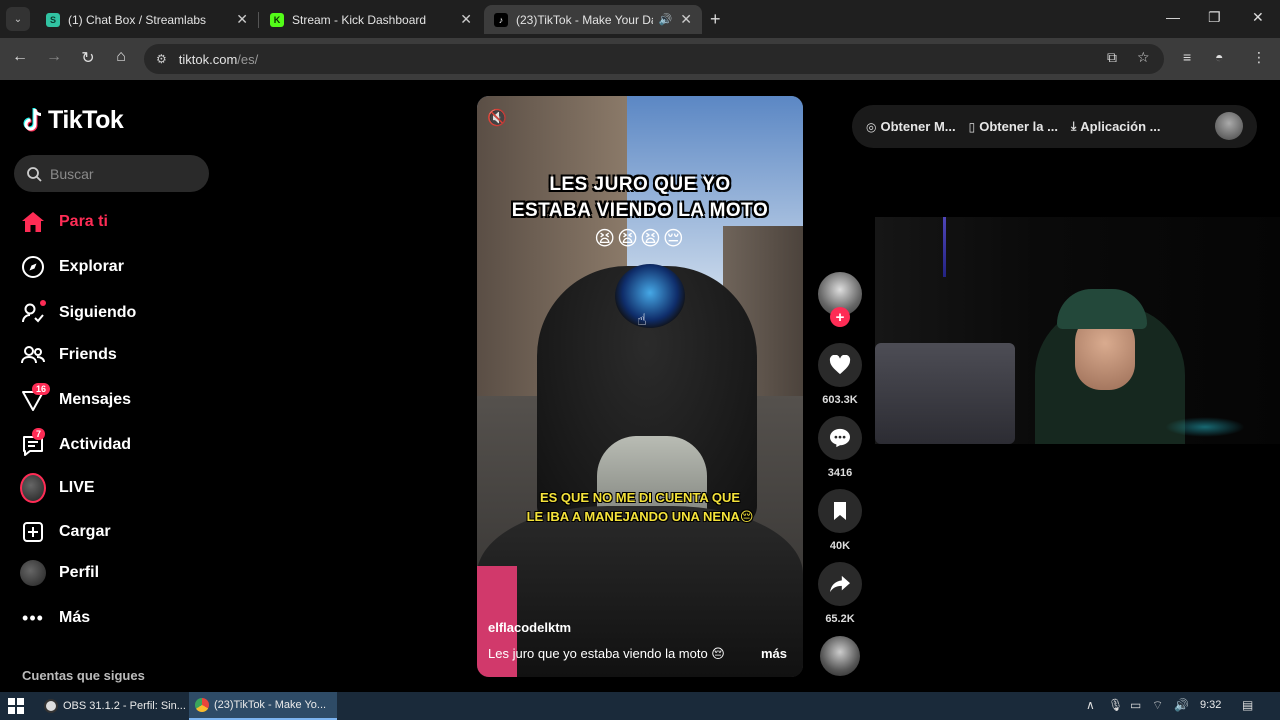 Image resolution: width=1280 pixels, height=720 pixels. Describe the element at coordinates (642, 320) in the screenshot. I see `mouse-cursor-icon: ☝` at that location.